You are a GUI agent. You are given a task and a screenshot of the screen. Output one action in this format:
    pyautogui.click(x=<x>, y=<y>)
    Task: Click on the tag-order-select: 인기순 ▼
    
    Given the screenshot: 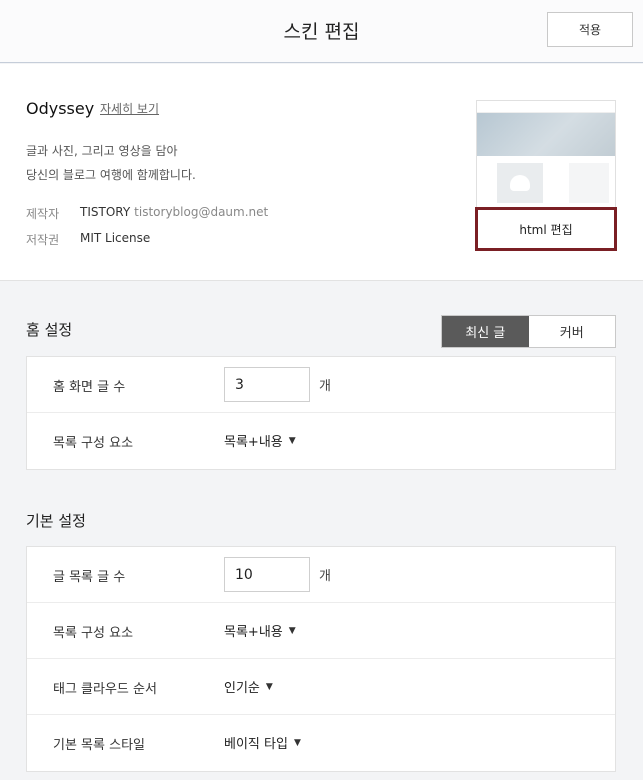 What is the action you would take?
    pyautogui.click(x=248, y=686)
    